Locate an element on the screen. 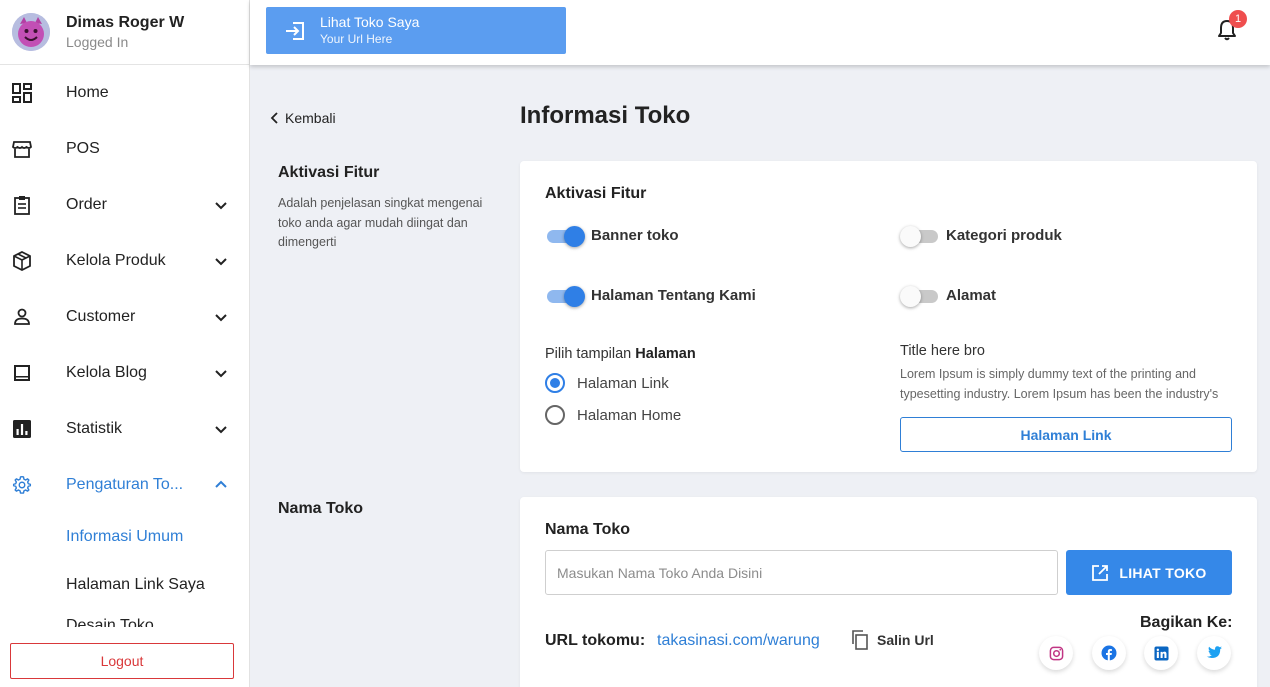  feature-card-title: Aktivasi Fitur is located at coordinates (596, 193).